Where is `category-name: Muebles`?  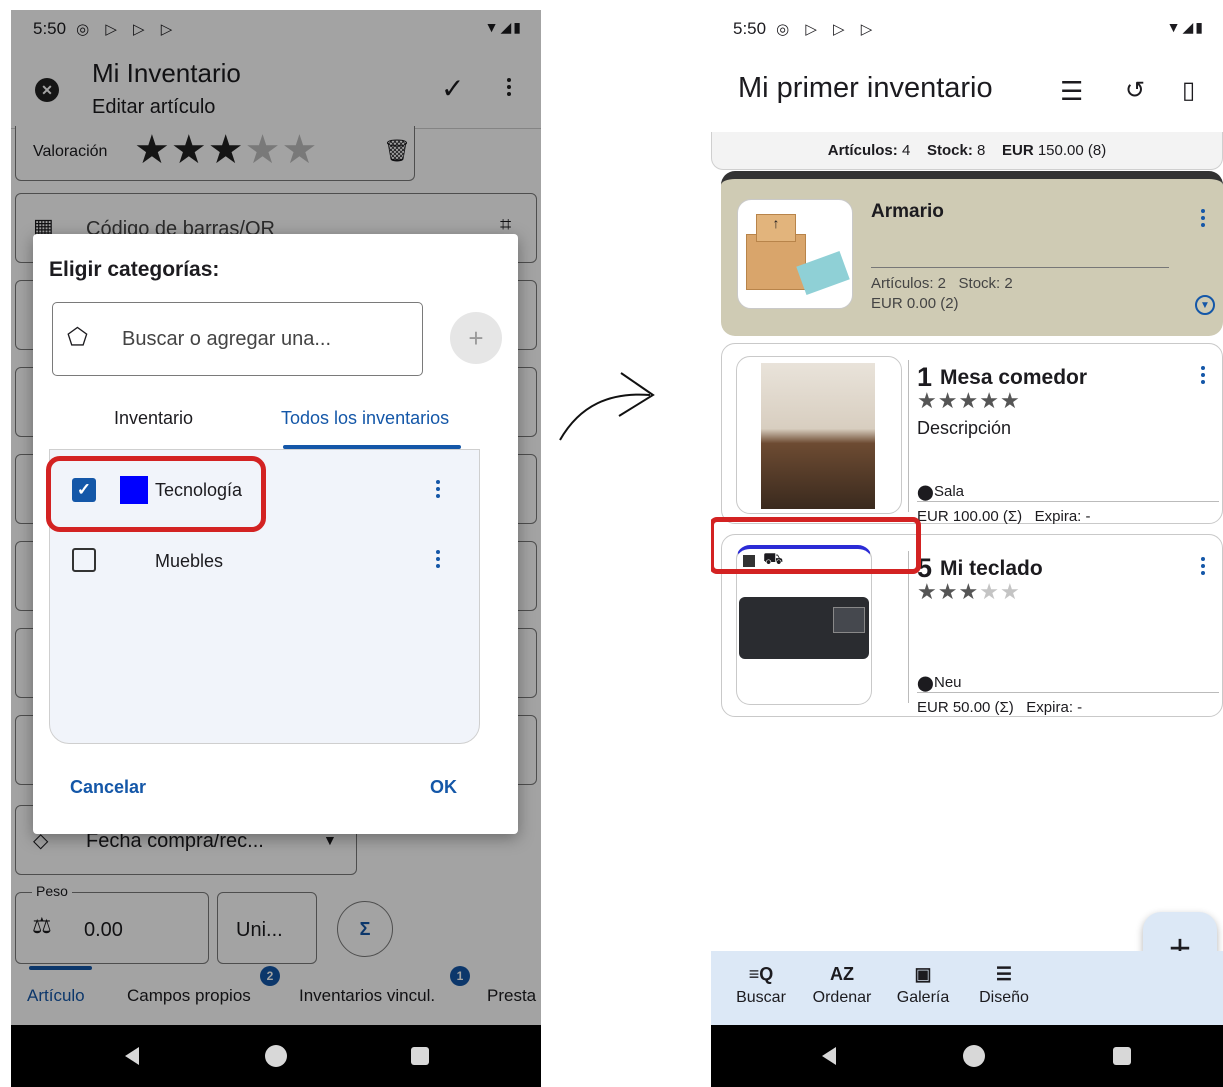 category-name: Muebles is located at coordinates (189, 561).